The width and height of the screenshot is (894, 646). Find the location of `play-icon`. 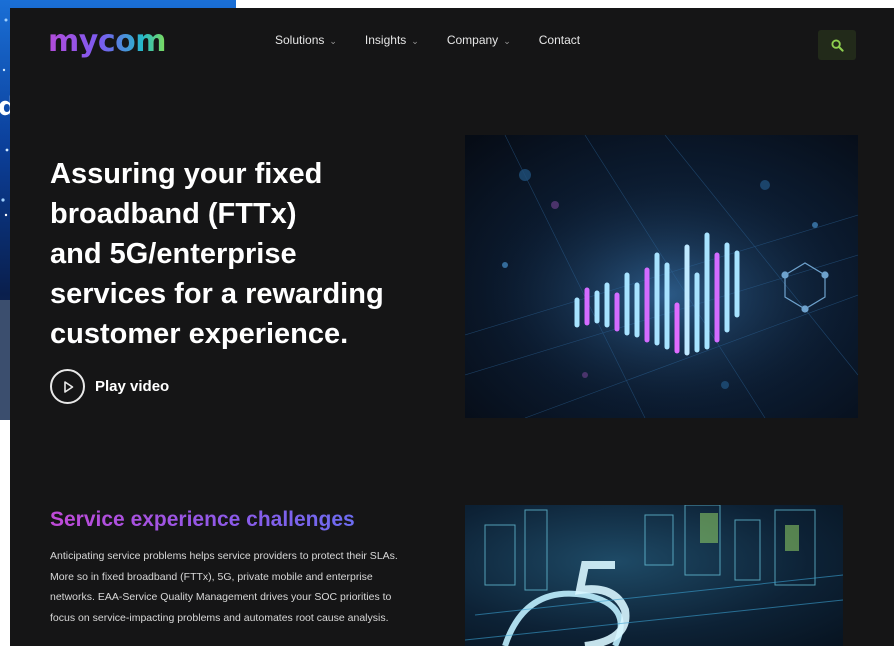

play-icon is located at coordinates (67, 386).